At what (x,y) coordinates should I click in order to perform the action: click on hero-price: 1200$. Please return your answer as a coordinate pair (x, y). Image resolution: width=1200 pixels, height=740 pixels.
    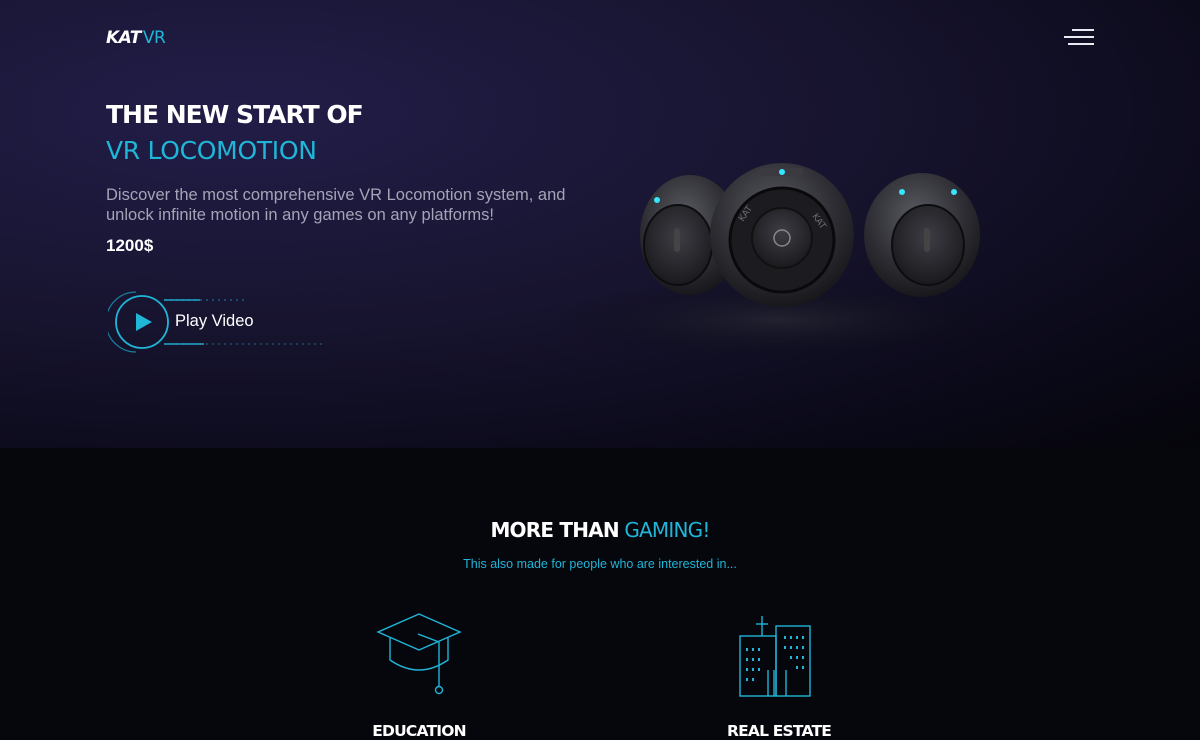
    Looking at the image, I should click on (130, 245).